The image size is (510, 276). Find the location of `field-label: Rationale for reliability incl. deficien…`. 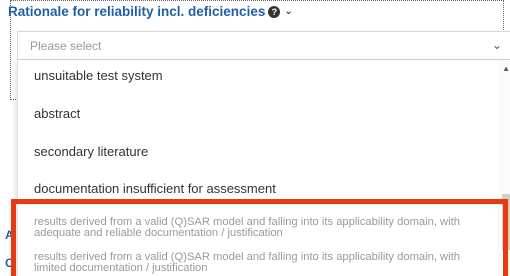

field-label: Rationale for reliability incl. deficien… is located at coordinates (150, 11).